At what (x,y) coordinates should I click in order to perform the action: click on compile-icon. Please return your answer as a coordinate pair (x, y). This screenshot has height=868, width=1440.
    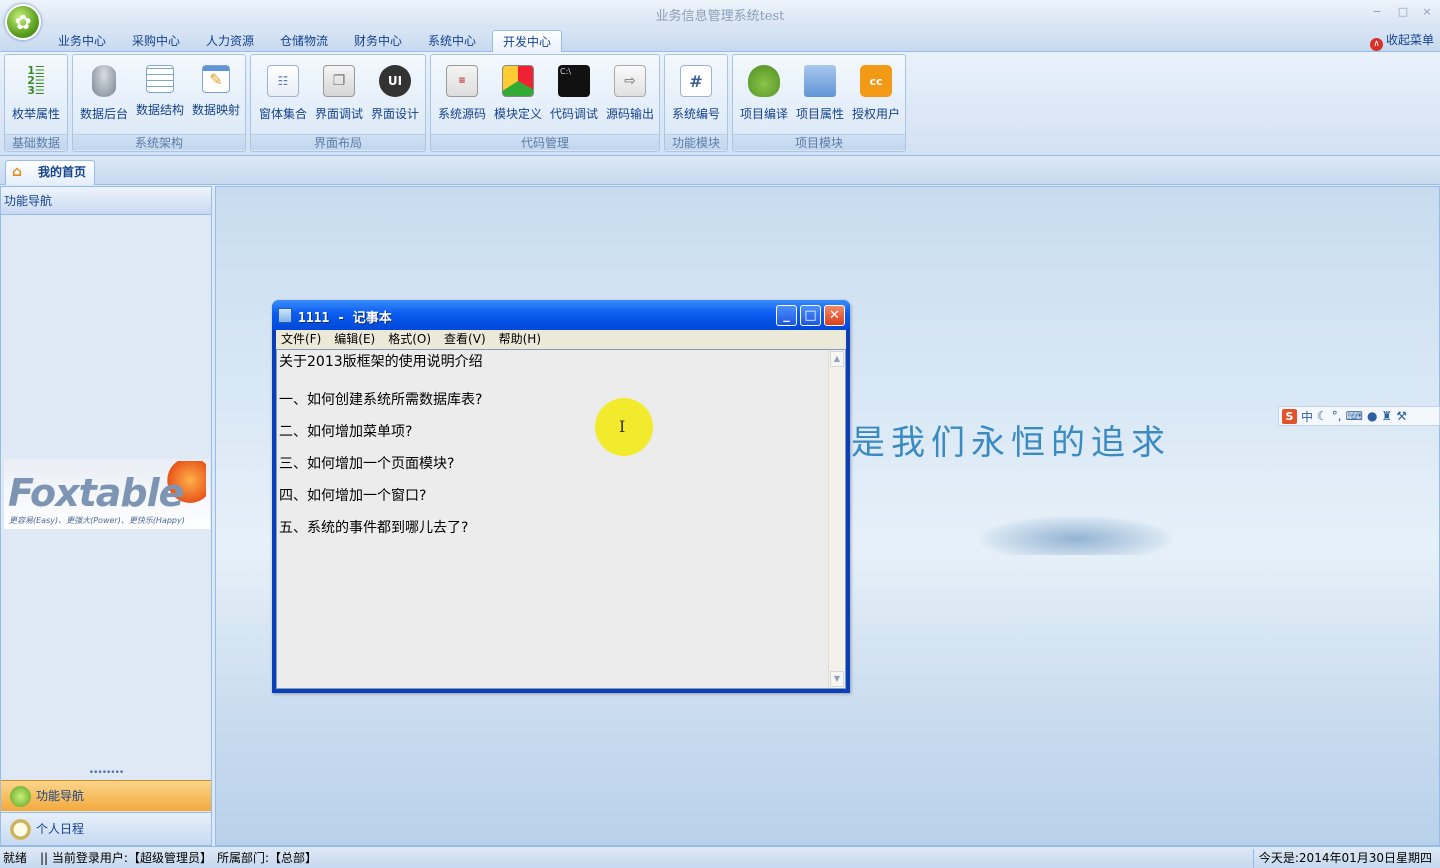
    Looking at the image, I should click on (764, 81).